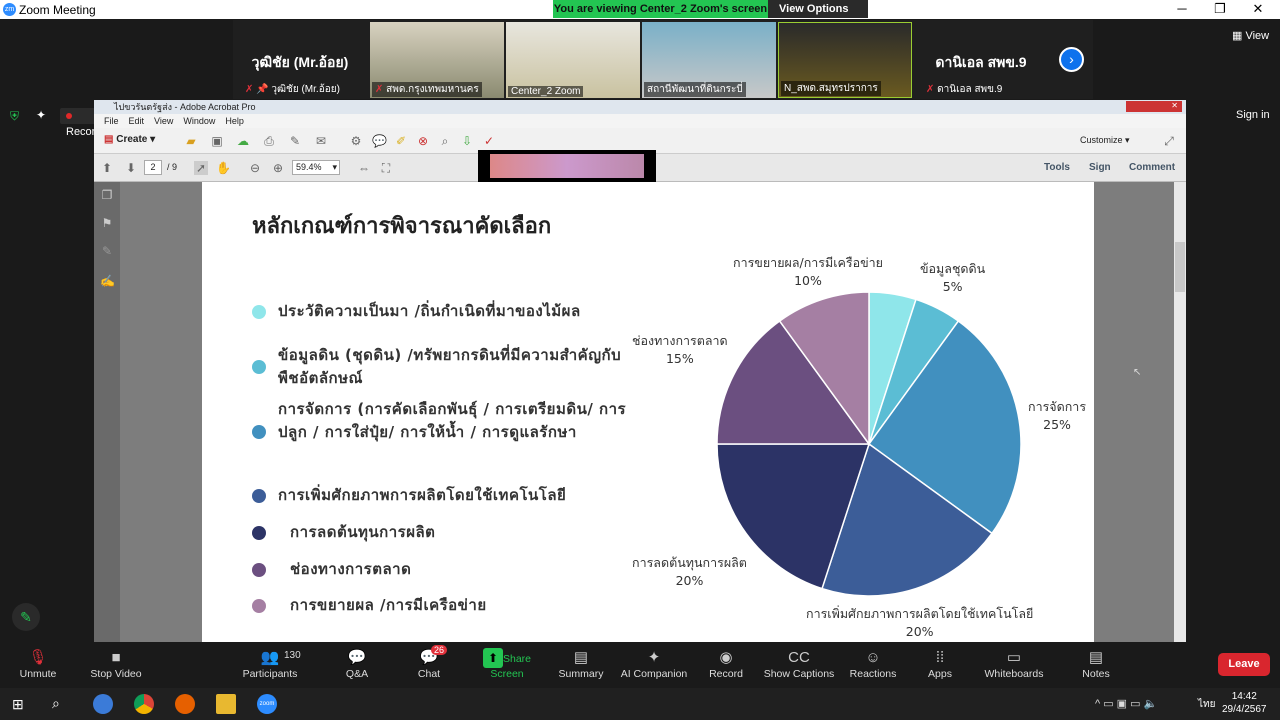 Image resolution: width=1280 pixels, height=720 pixels. Describe the element at coordinates (107, 281) in the screenshot. I see `signatures-icon: ✍` at that location.